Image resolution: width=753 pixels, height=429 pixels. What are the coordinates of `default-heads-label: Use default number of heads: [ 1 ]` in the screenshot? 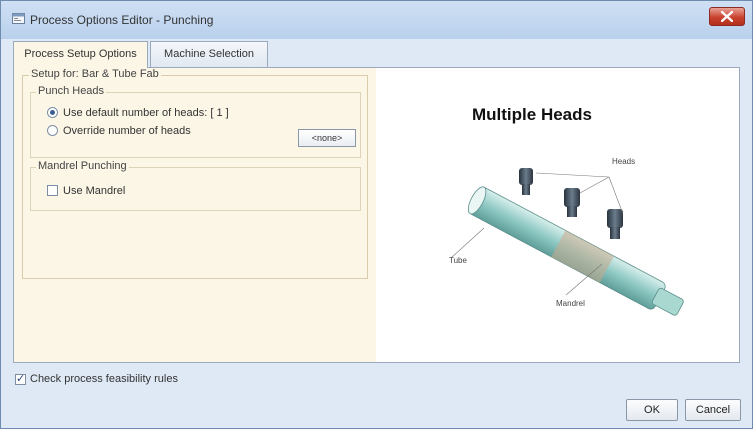 It's located at (146, 113).